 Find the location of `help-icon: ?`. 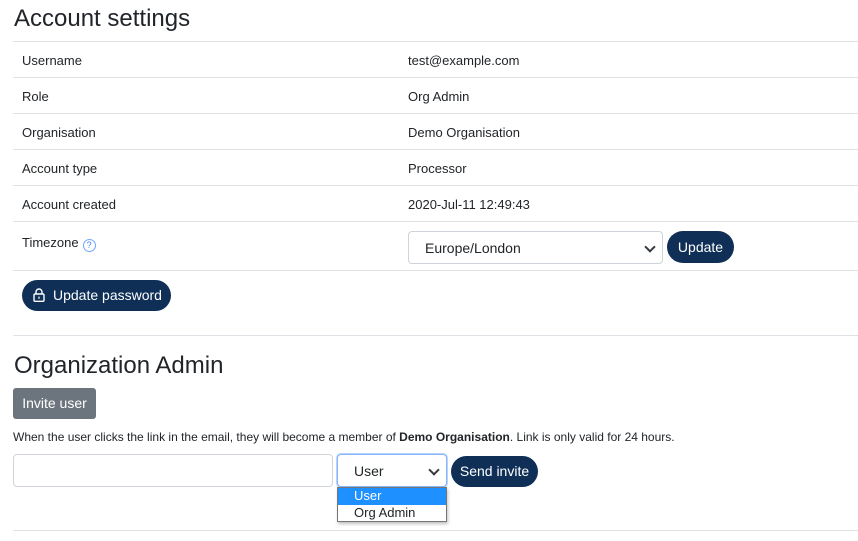

help-icon: ? is located at coordinates (89, 245).